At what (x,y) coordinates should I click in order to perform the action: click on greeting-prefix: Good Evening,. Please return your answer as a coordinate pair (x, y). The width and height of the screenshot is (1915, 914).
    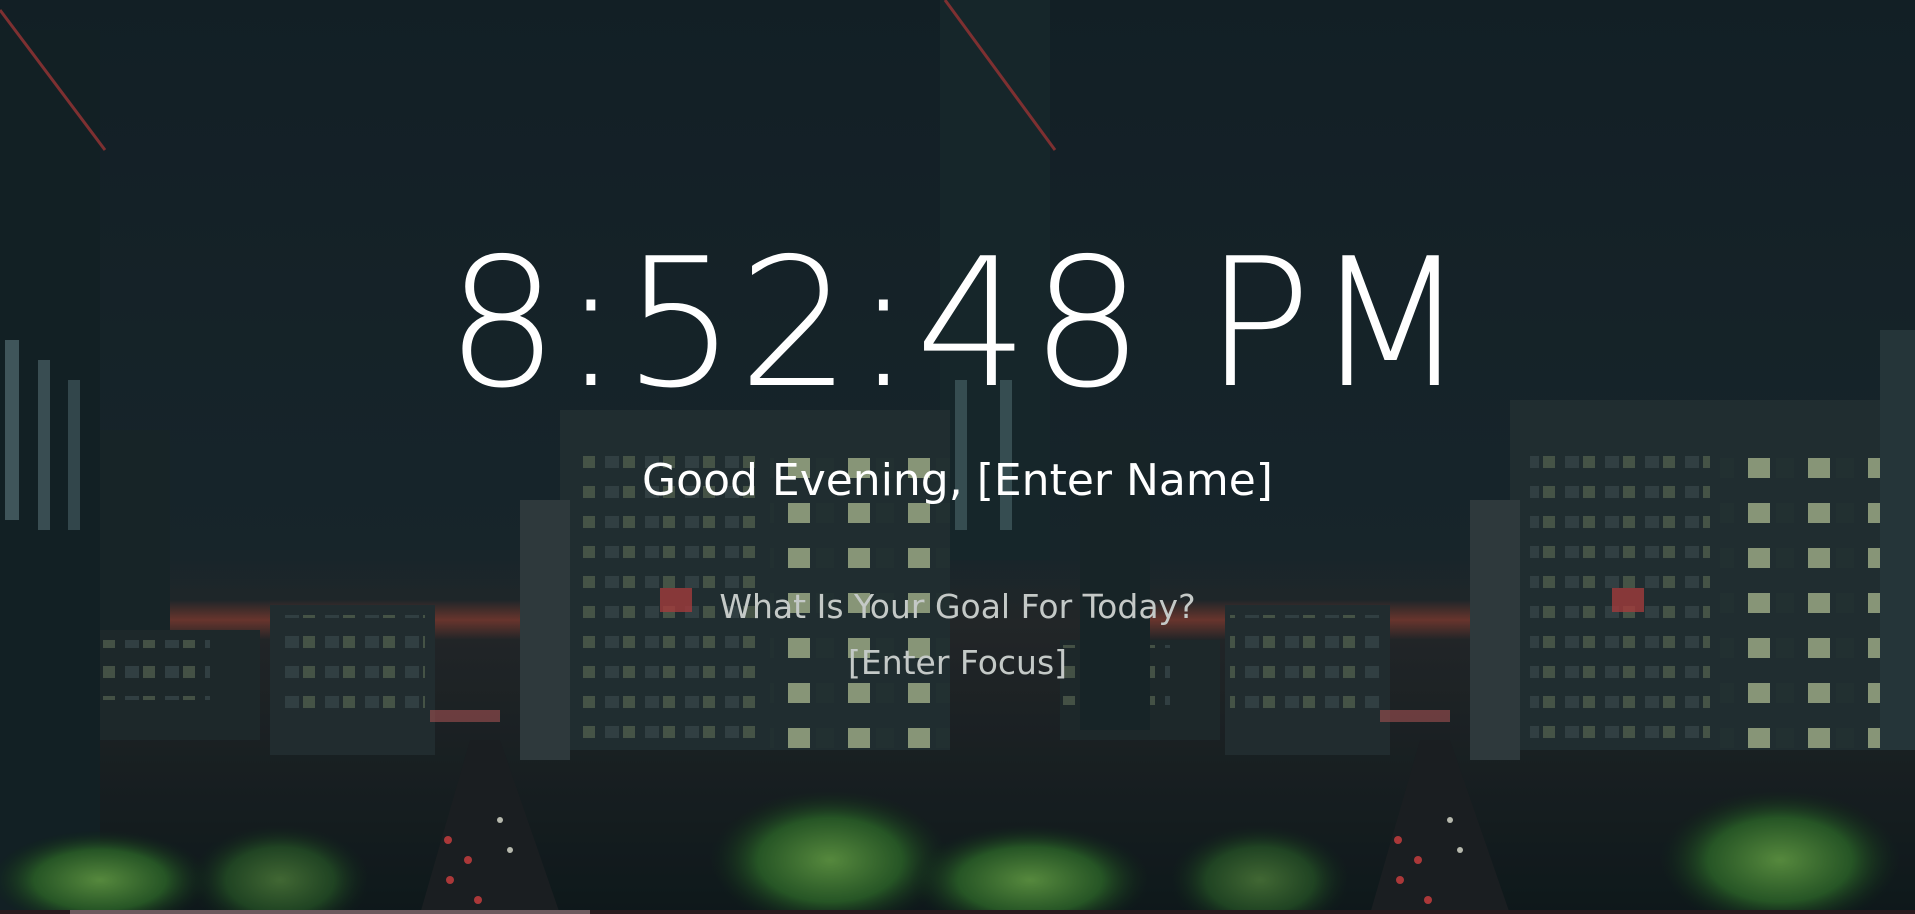
    Looking at the image, I should click on (809, 480).